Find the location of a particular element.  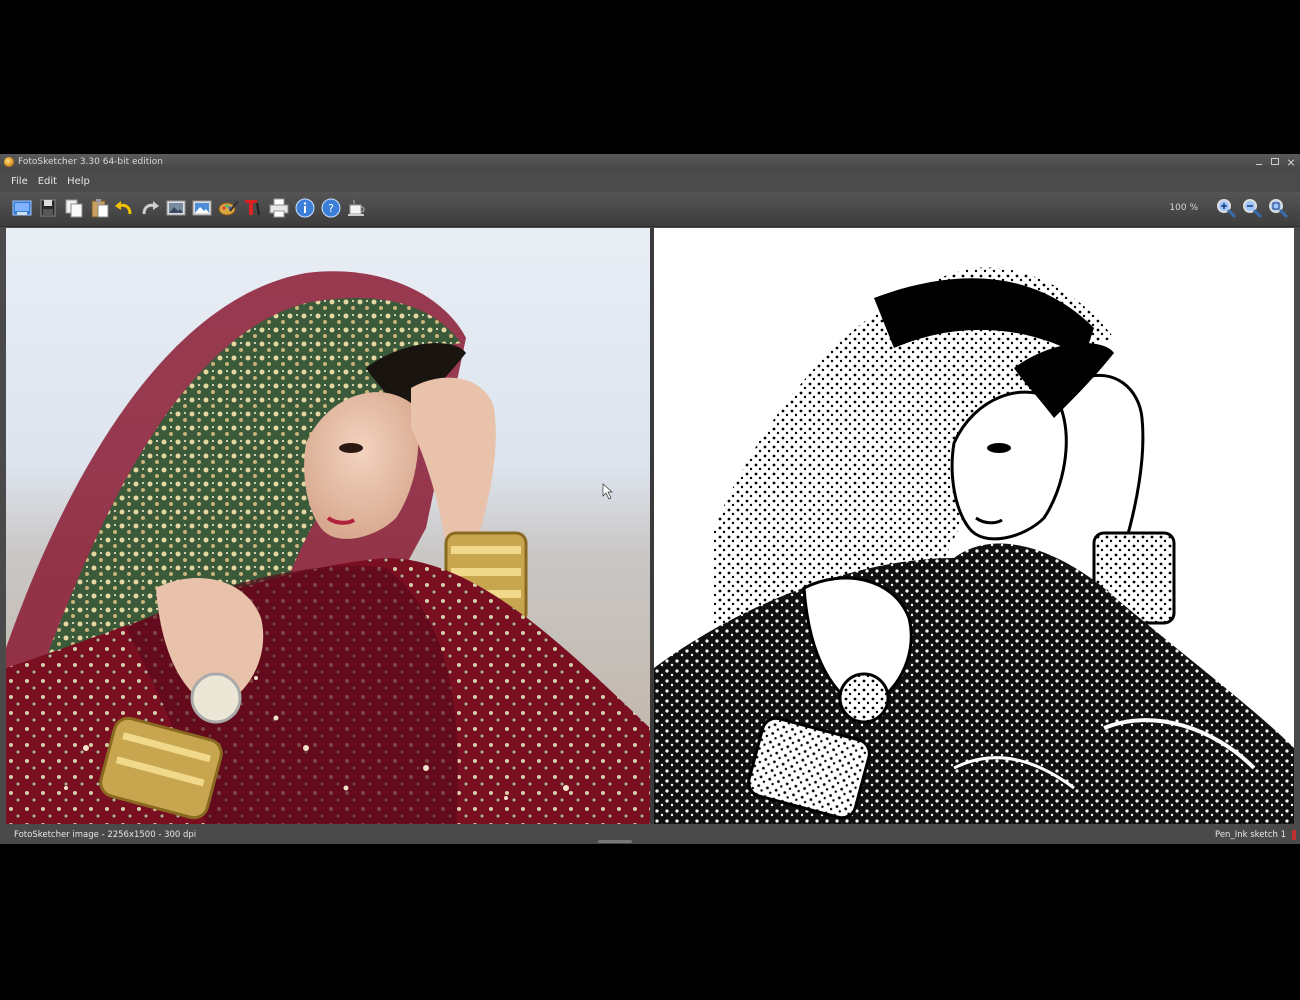

window-controls is located at coordinates (1275, 162).